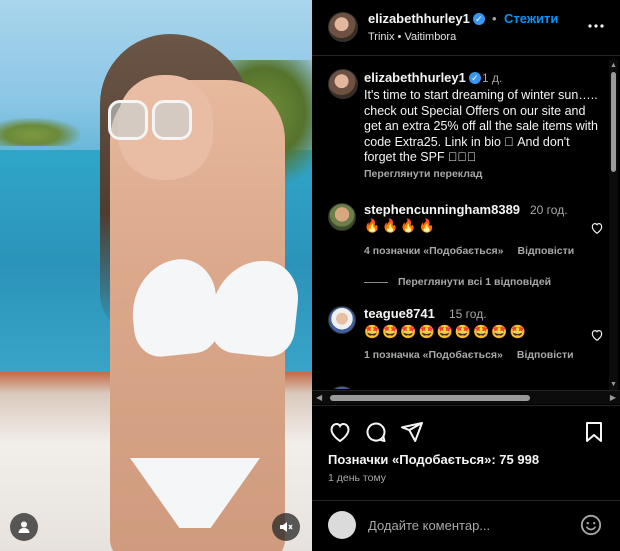 The width and height of the screenshot is (620, 551). Describe the element at coordinates (474, 282) in the screenshot. I see `view-replies-label: Переглянути всі 1 відповідей` at that location.